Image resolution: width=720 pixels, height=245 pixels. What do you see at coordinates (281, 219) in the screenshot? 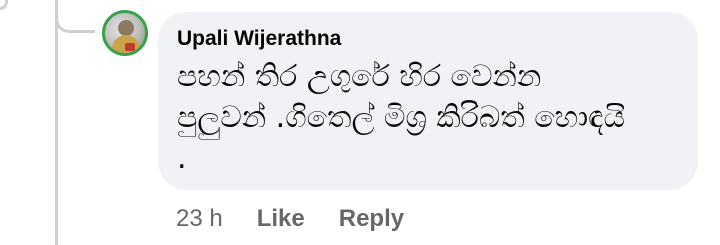
I see `like-button: Like` at bounding box center [281, 219].